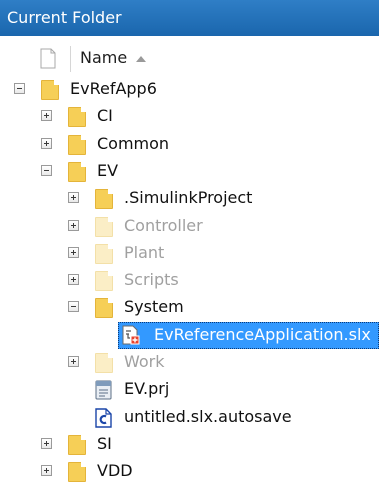  What do you see at coordinates (189, 59) in the screenshot?
I see `column-header: Name` at bounding box center [189, 59].